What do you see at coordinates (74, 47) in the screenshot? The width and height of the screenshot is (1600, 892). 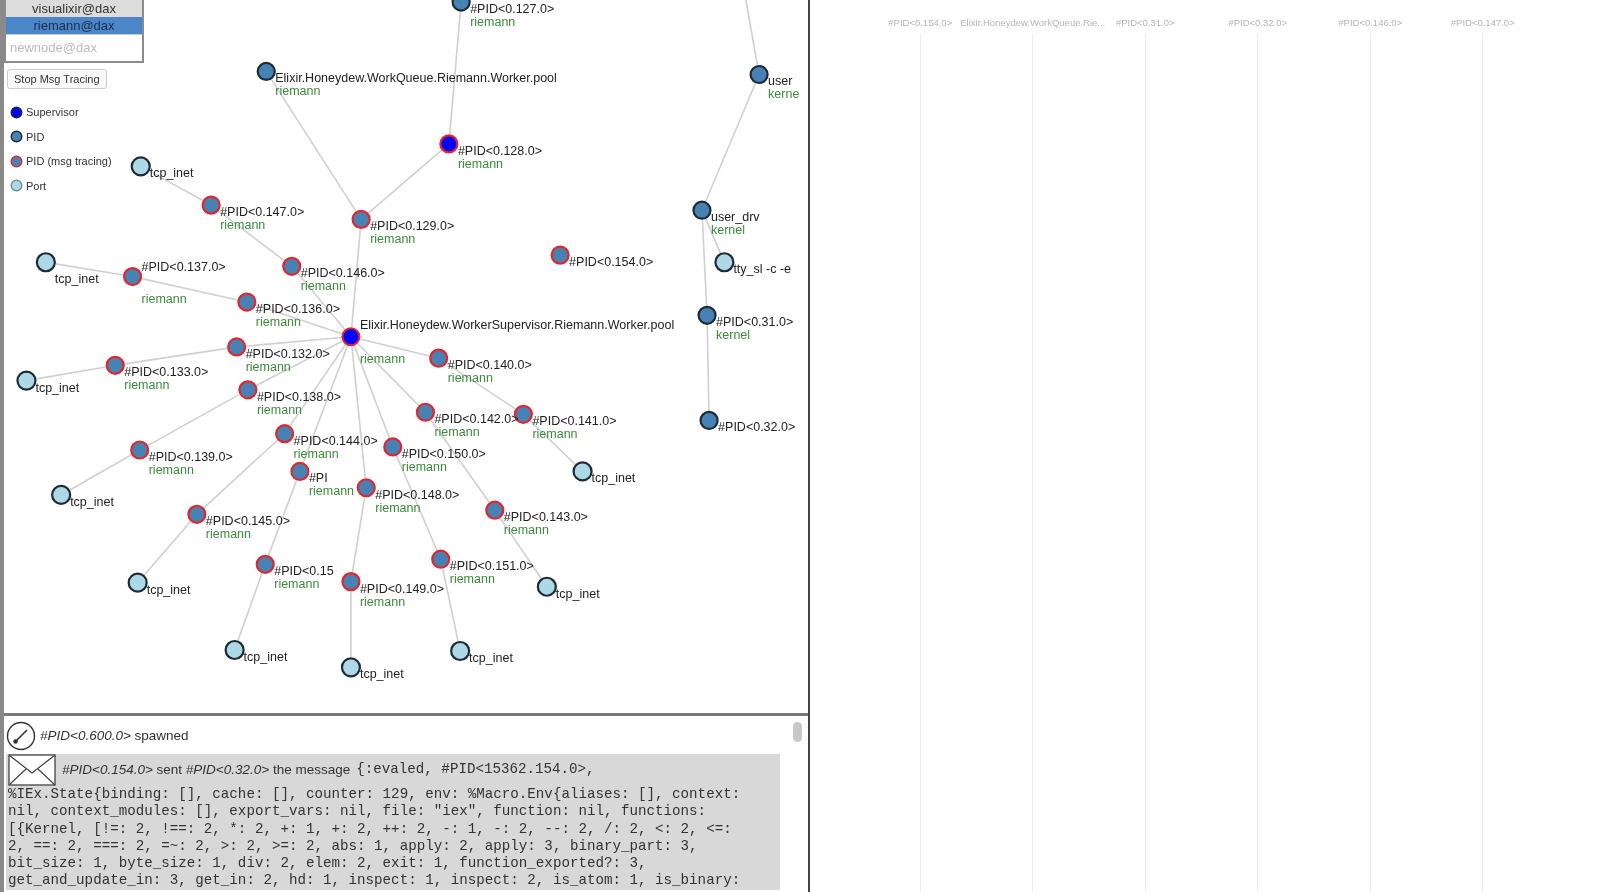 I see `node-input-field: newnode@dax` at bounding box center [74, 47].